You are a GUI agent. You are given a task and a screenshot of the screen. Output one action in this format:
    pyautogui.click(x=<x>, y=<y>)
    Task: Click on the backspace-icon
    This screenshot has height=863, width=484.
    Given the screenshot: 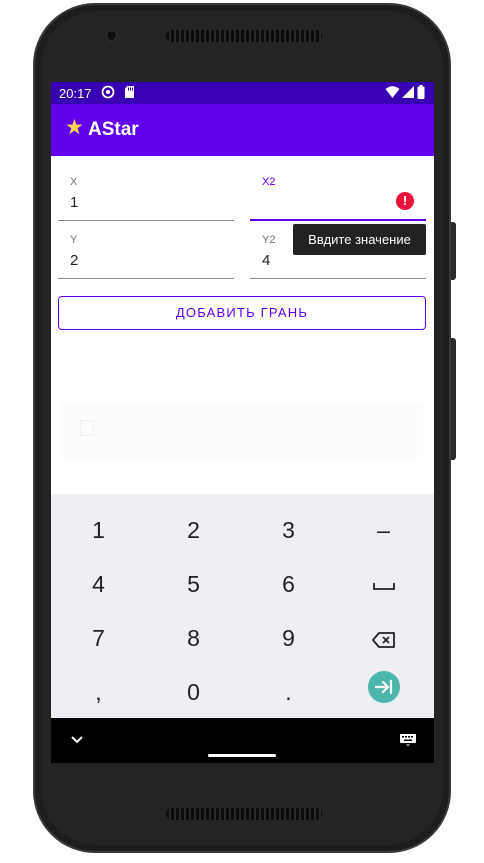 What is the action you would take?
    pyautogui.click(x=383, y=640)
    